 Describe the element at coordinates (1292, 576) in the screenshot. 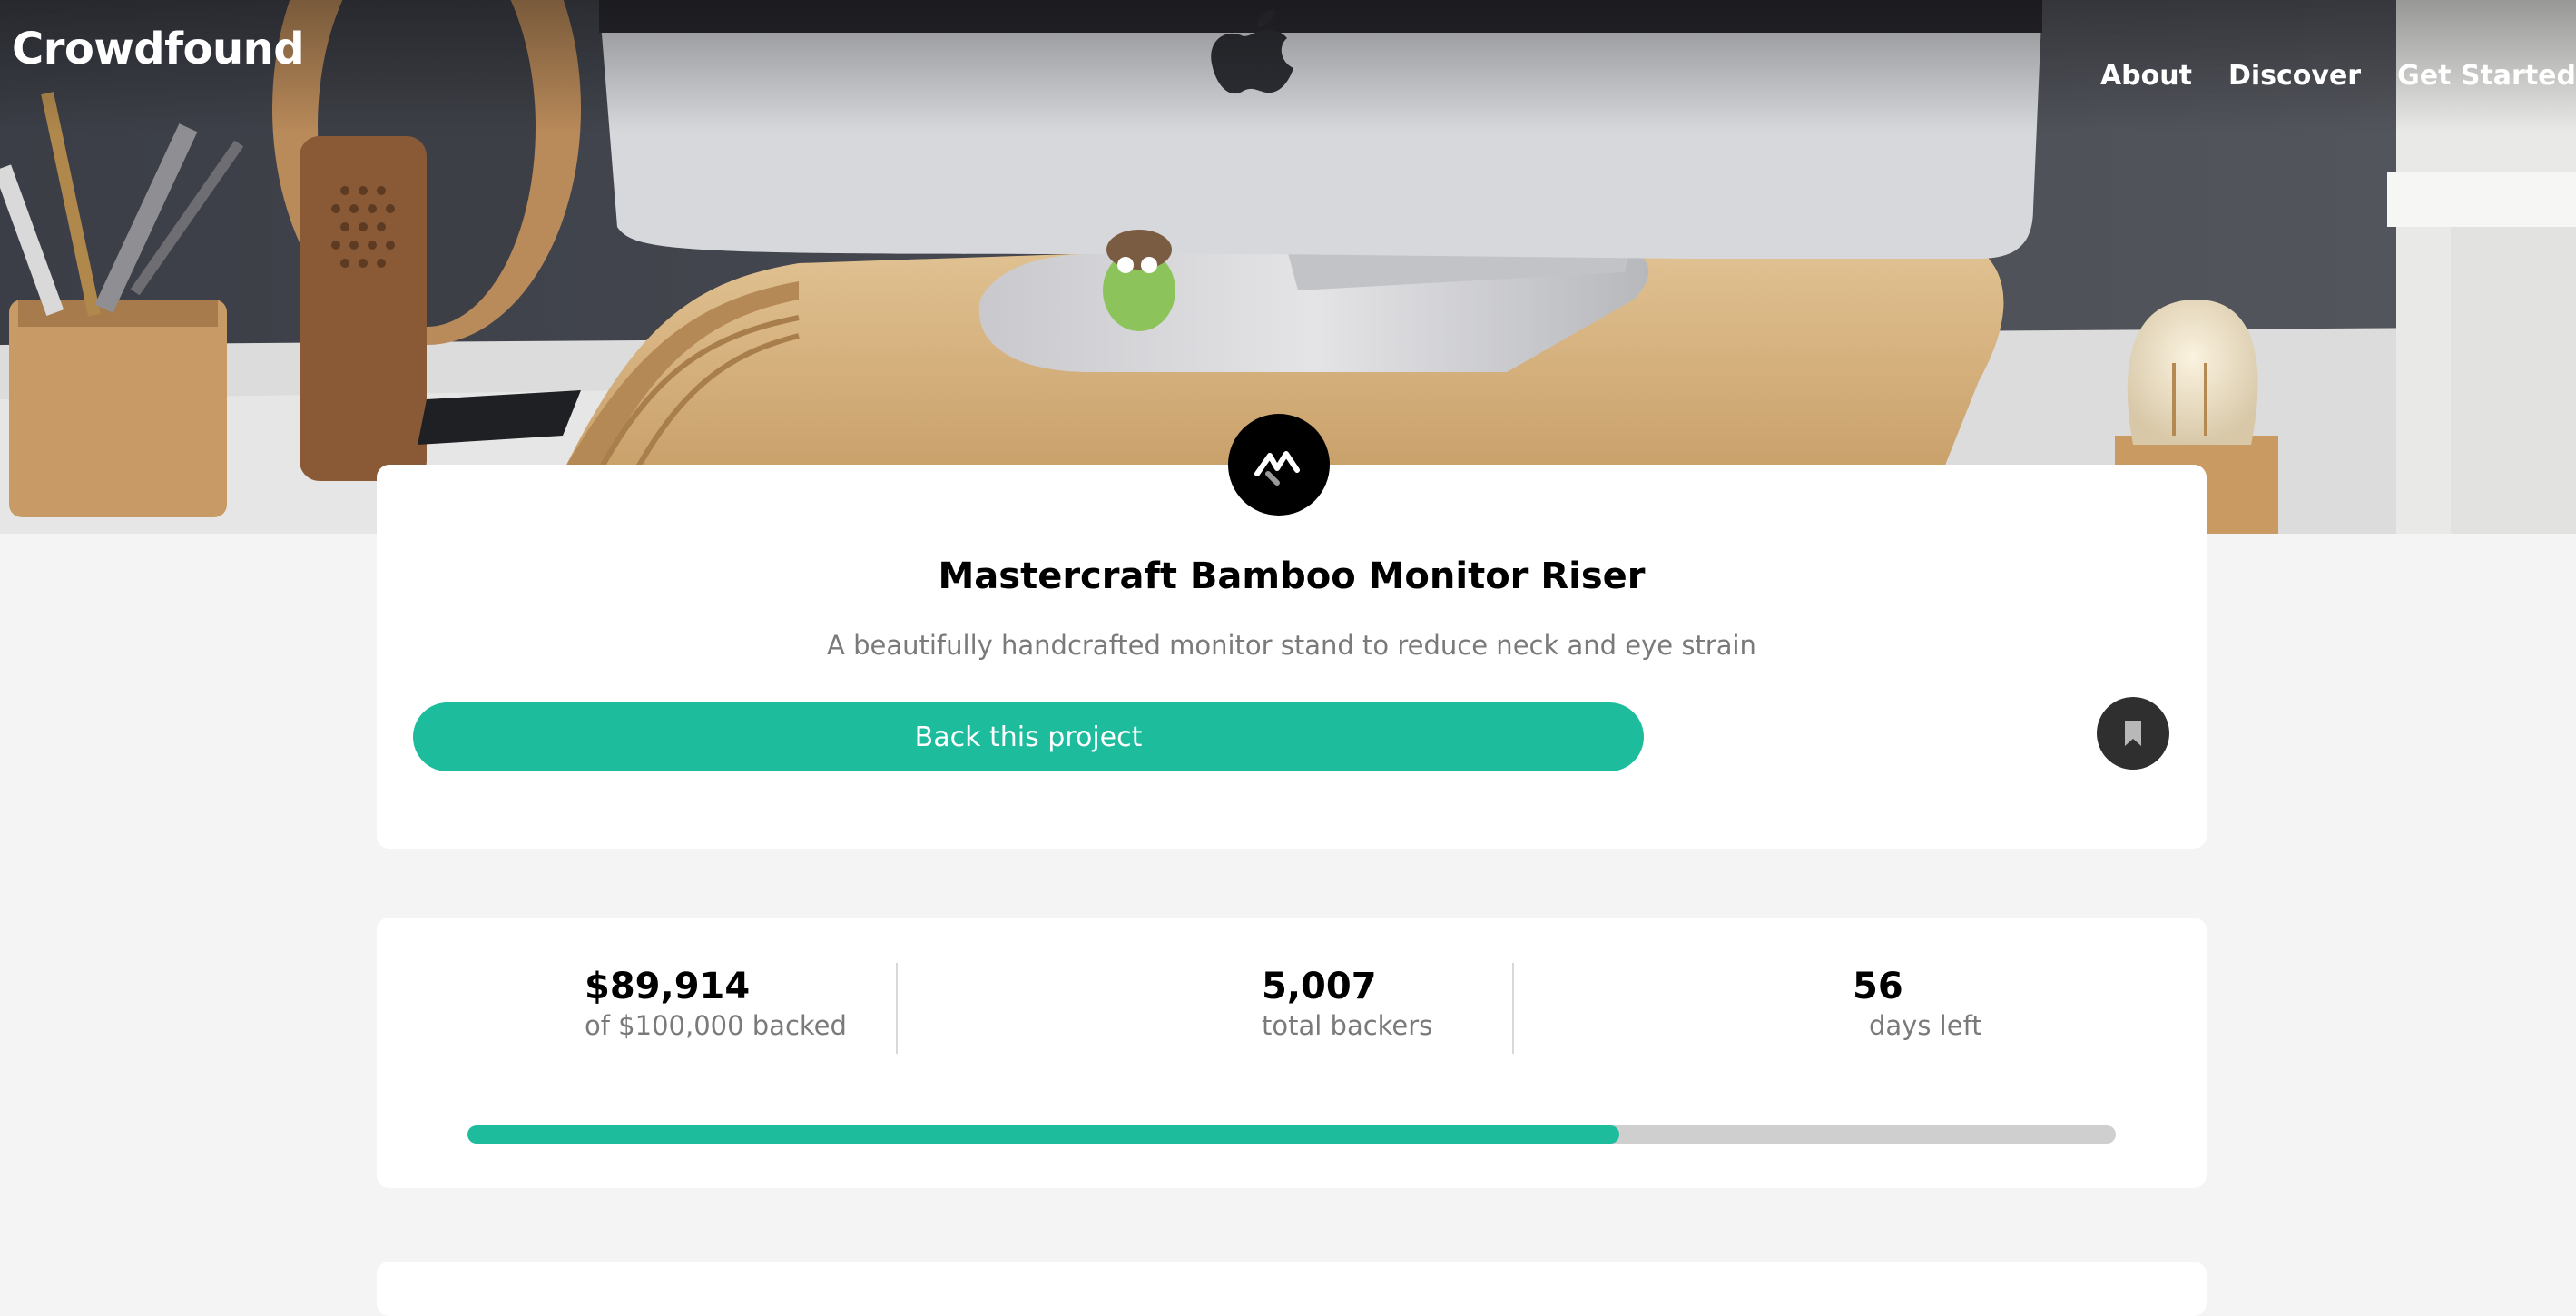

I see `project-title: Mastercraft Bamboo Monitor Riser` at that location.